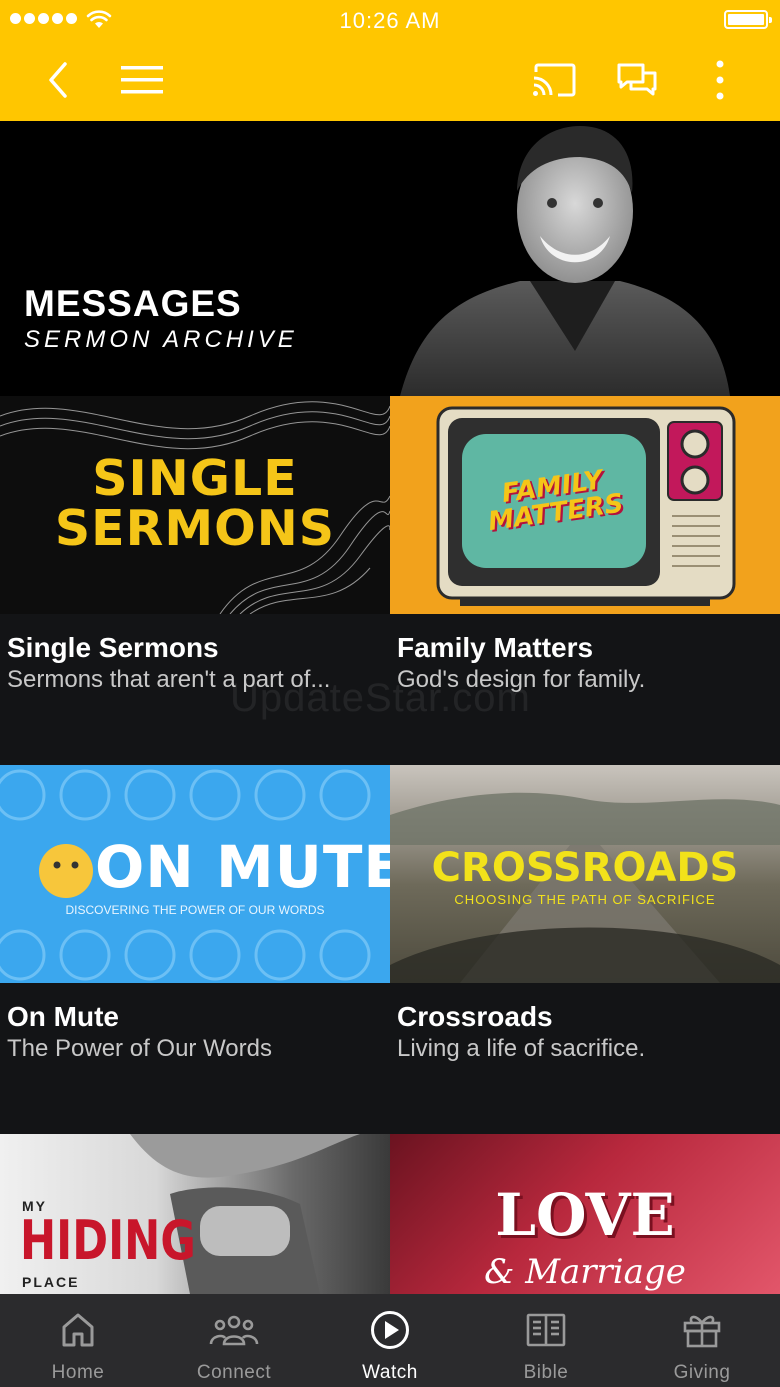 Image resolution: width=780 pixels, height=1387 pixels. What do you see at coordinates (139, 1048) in the screenshot?
I see `series-description: The Power of Our Words` at bounding box center [139, 1048].